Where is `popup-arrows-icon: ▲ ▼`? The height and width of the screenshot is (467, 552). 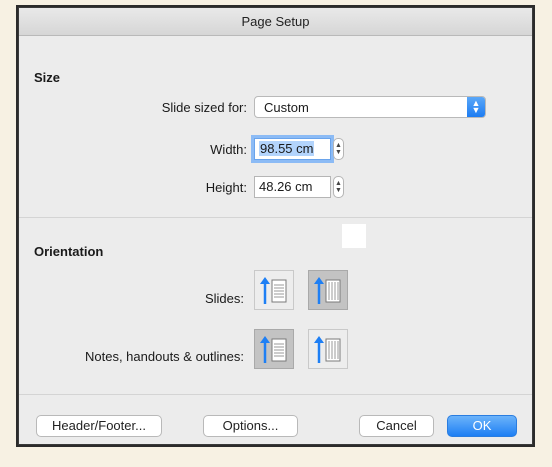
popup-arrows-icon: ▲ ▼ is located at coordinates (476, 107).